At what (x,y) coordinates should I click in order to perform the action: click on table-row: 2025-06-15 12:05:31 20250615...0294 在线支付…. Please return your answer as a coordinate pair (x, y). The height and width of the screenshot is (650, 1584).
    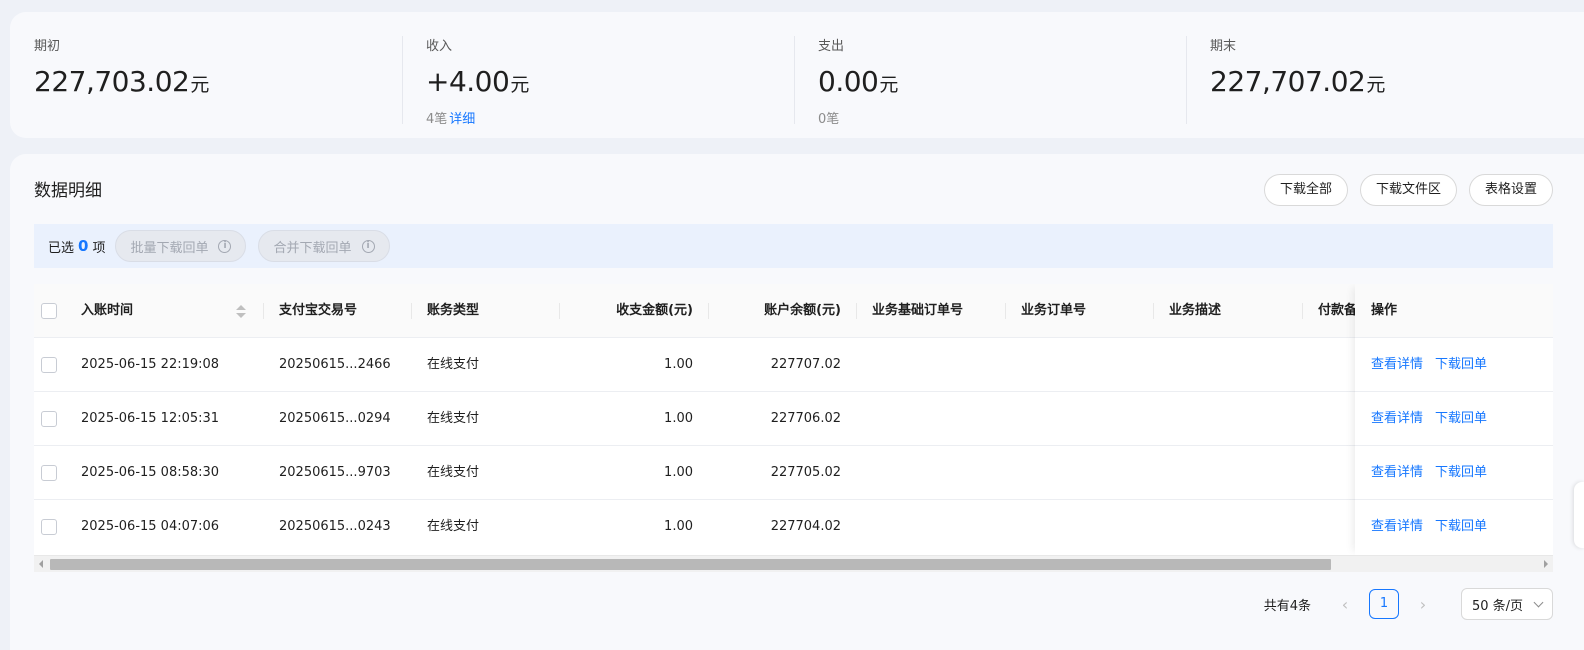
    Looking at the image, I should click on (793, 419).